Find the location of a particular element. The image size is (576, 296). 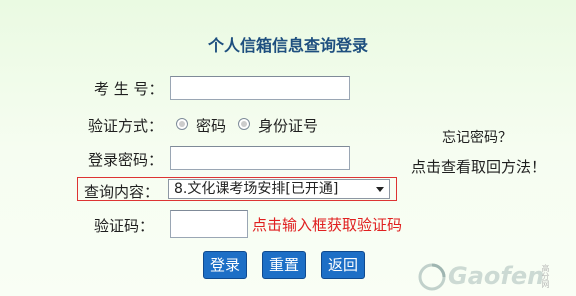

candidate-number-label: 考 生 号： is located at coordinates (129, 89).